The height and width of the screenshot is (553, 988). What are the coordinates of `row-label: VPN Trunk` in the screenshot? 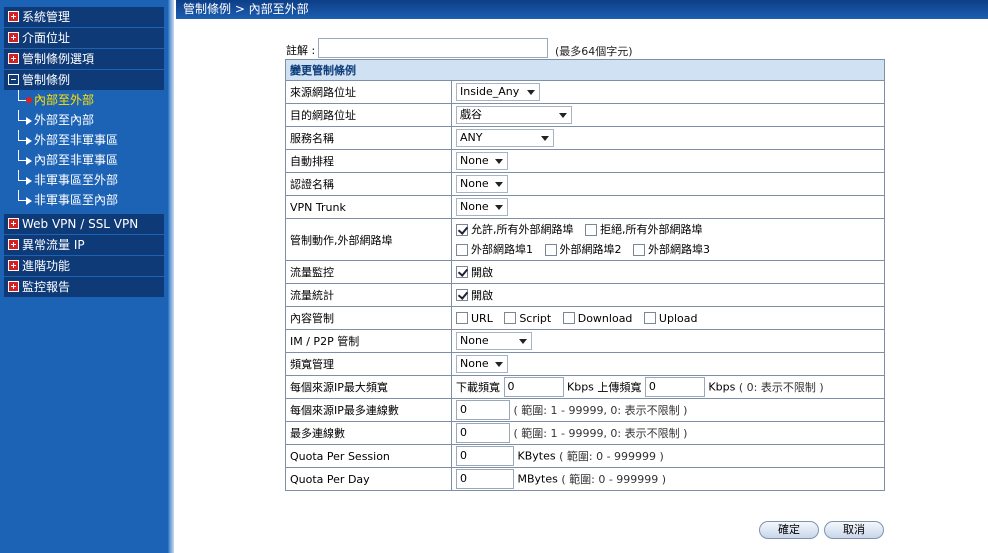 It's located at (368, 207).